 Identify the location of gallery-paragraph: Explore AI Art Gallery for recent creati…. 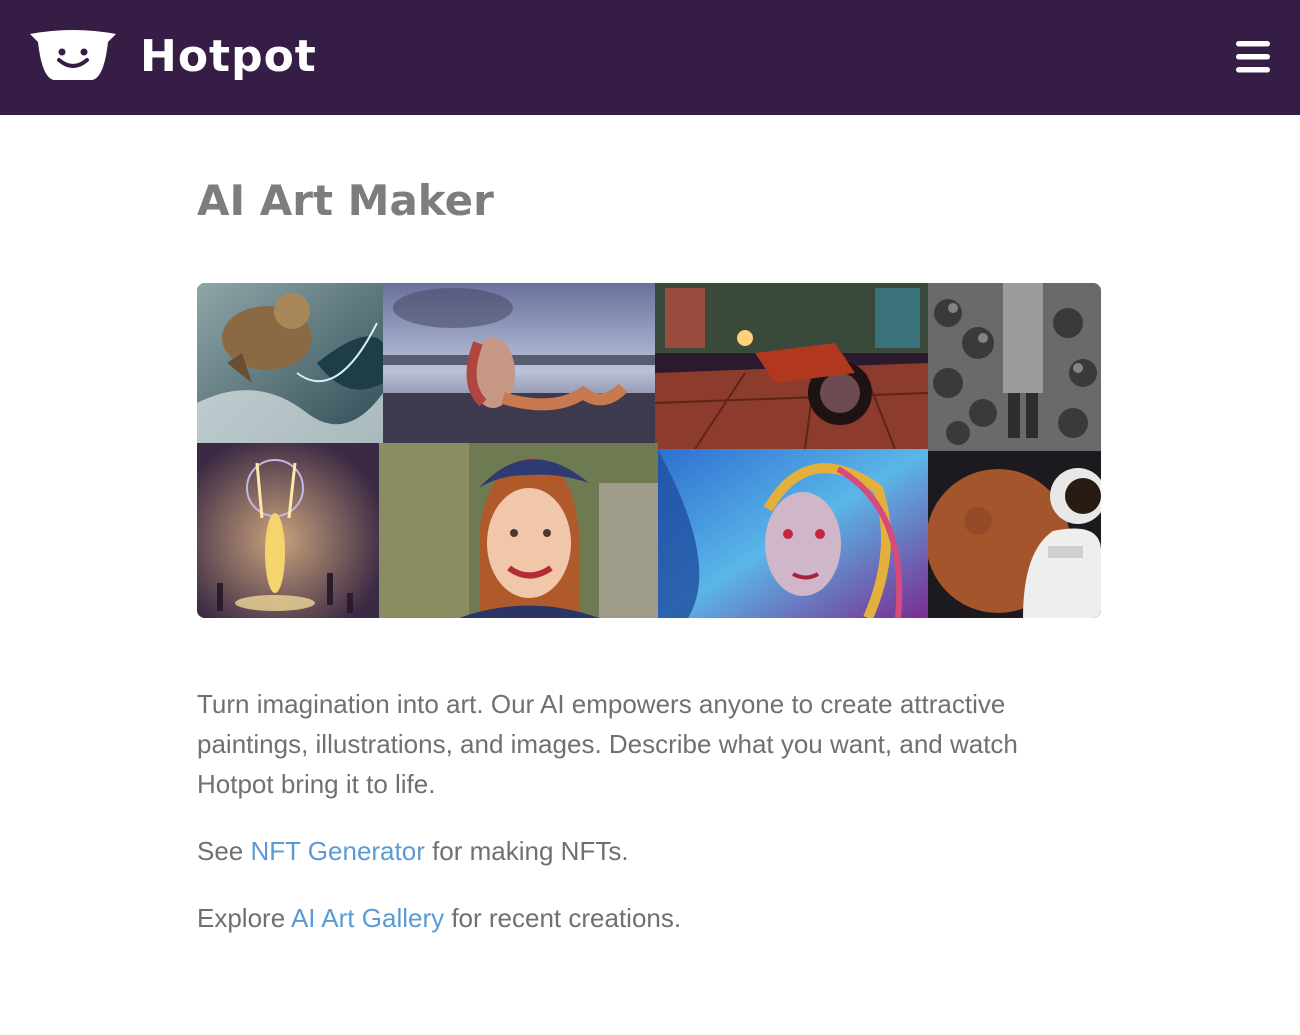
(637, 918).